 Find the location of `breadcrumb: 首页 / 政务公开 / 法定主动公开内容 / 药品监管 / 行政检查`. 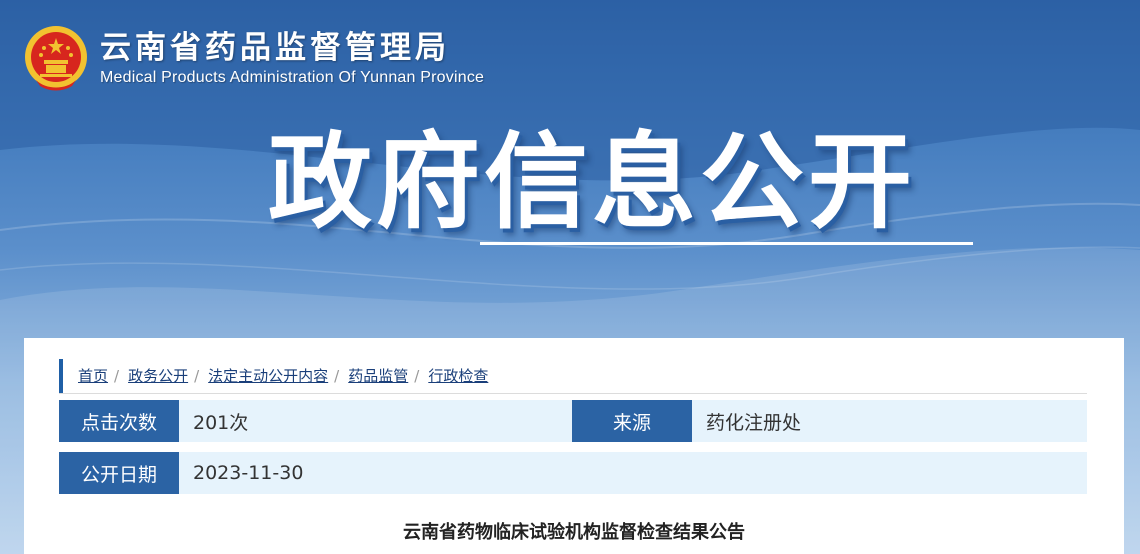

breadcrumb: 首页 / 政务公开 / 法定主动公开内容 / 药品监管 / 行政检查 is located at coordinates (573, 376).